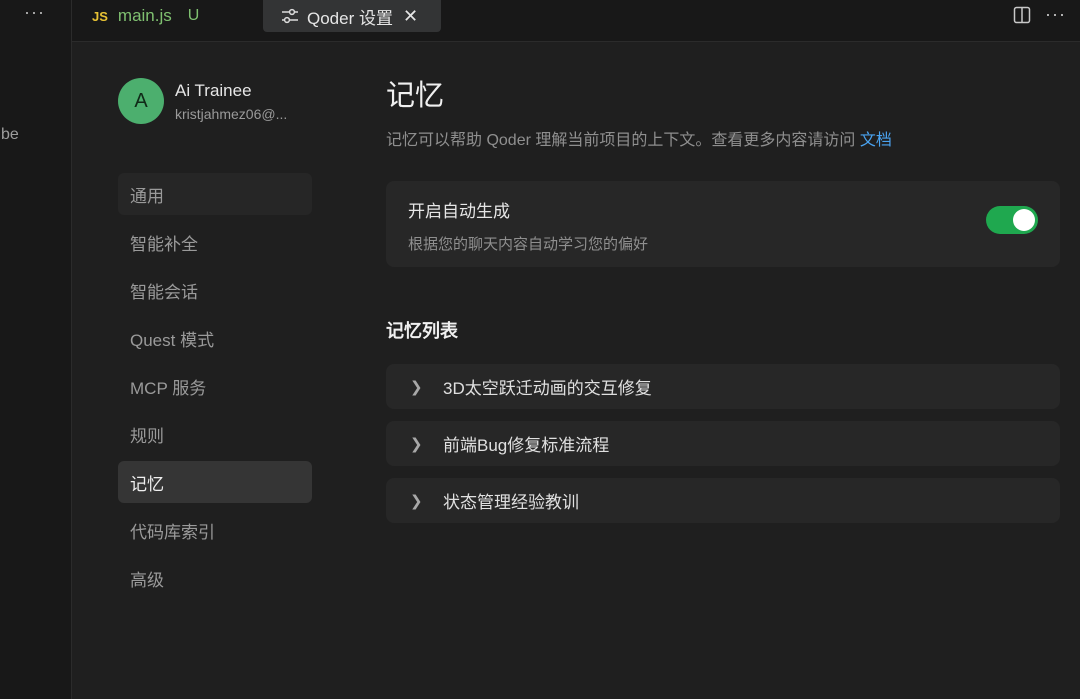  I want to click on tab-main-js: JS main.js U, so click(145, 16).